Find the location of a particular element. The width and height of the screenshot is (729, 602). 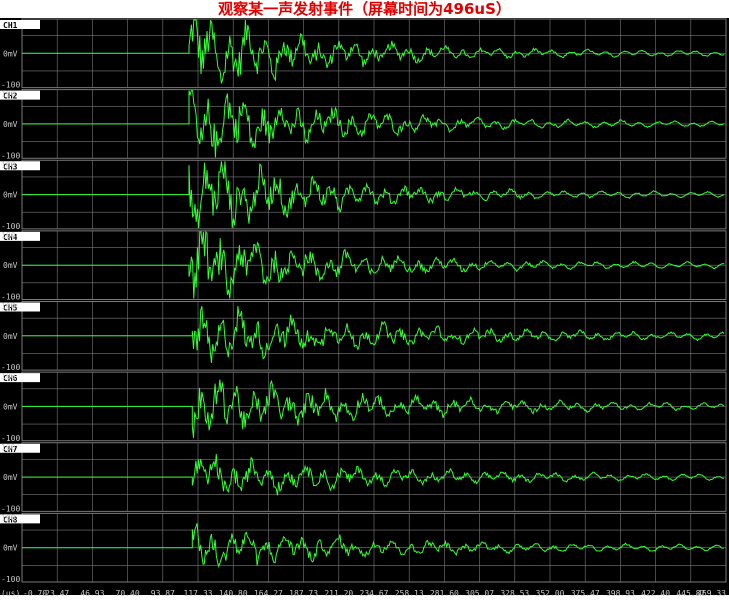

time-axis-tick: 469.33 is located at coordinates (711, 593).